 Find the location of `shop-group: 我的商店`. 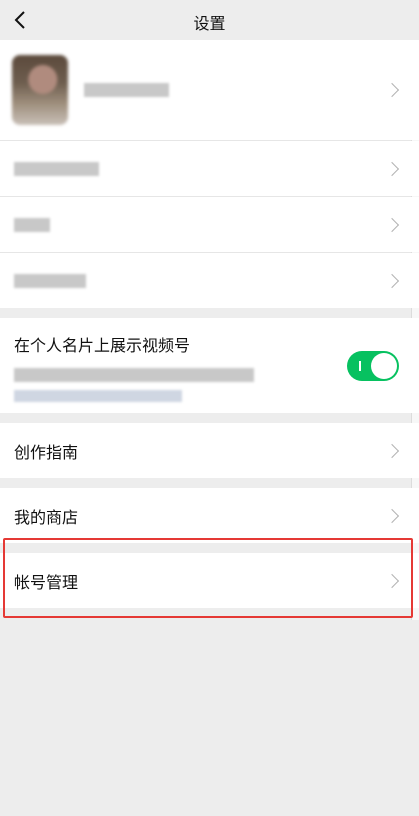

shop-group: 我的商店 is located at coordinates (209, 515).